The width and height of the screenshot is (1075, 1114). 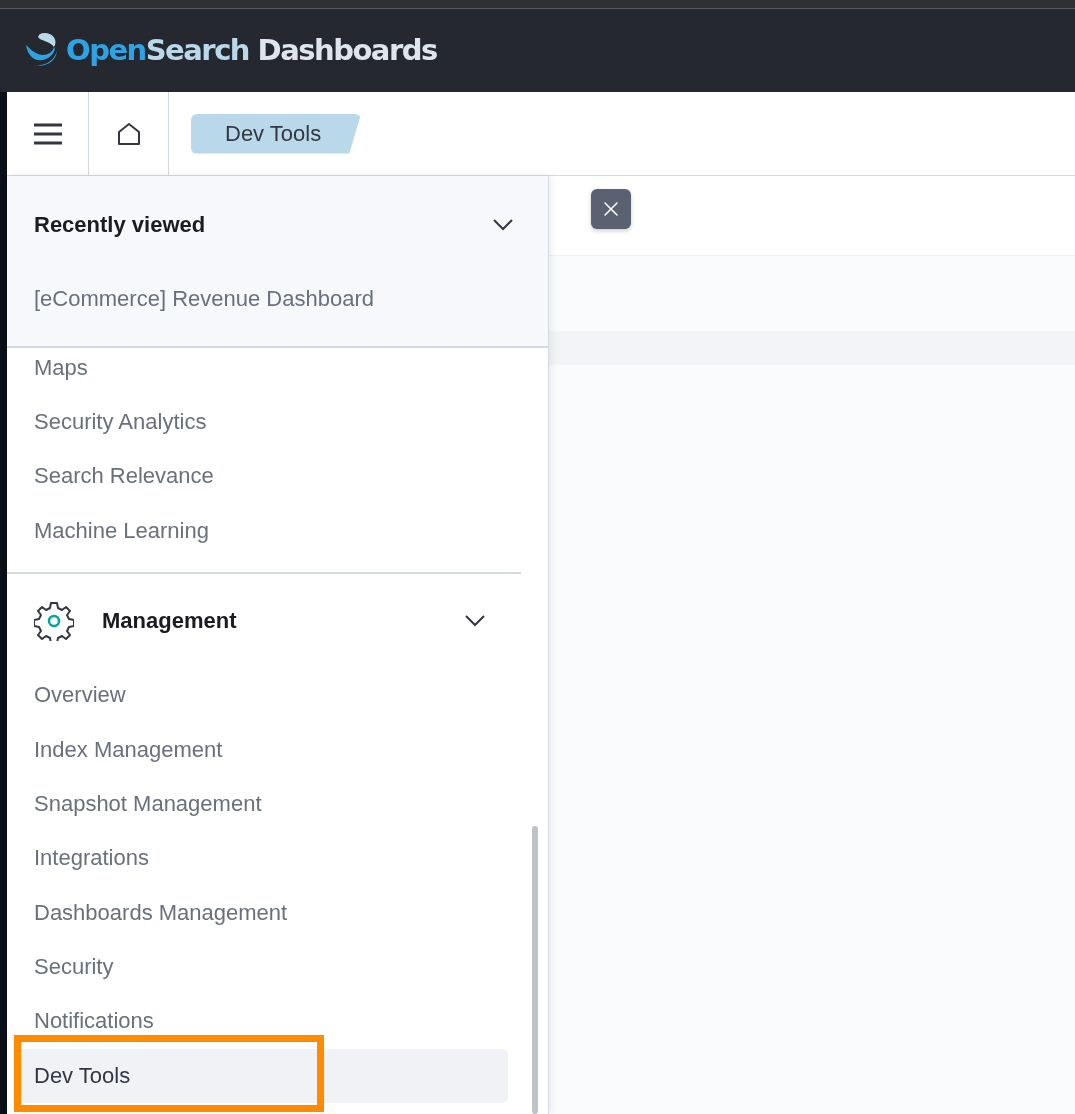 I want to click on nav-link: Machine Learning, so click(x=261, y=530).